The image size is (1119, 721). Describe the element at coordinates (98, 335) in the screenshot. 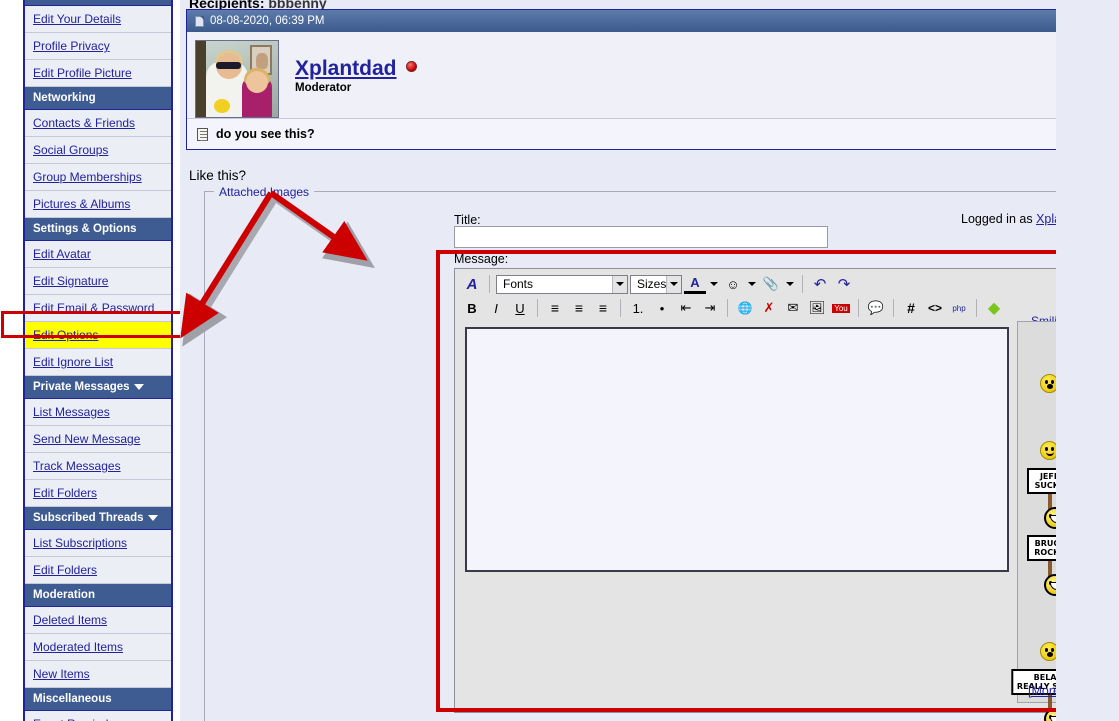

I see `sidebar-item-edit-options: Edit Options` at that location.